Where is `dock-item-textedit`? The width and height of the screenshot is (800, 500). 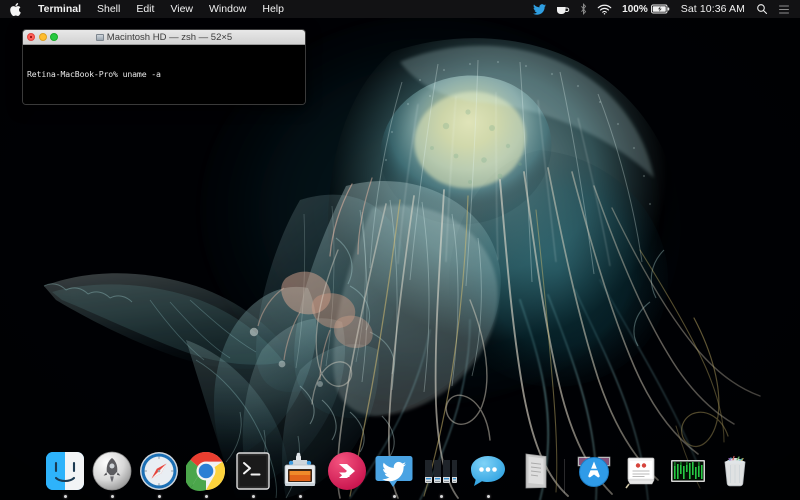
dock-item-textedit is located at coordinates (535, 469).